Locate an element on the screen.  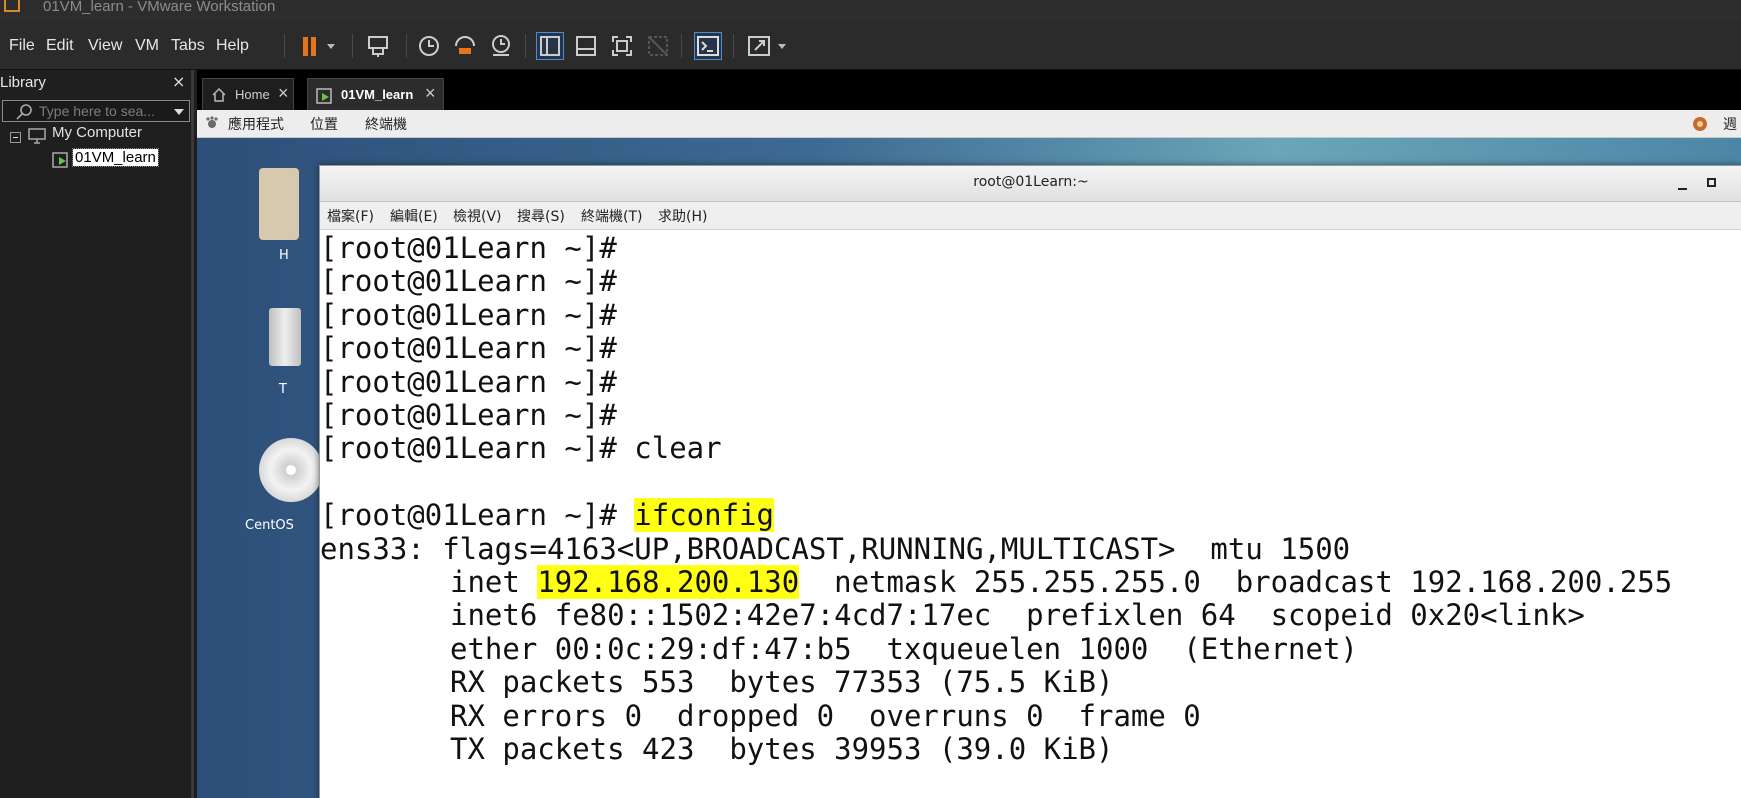
terminal-menu-terminal: 終端機(T) is located at coordinates (611, 216).